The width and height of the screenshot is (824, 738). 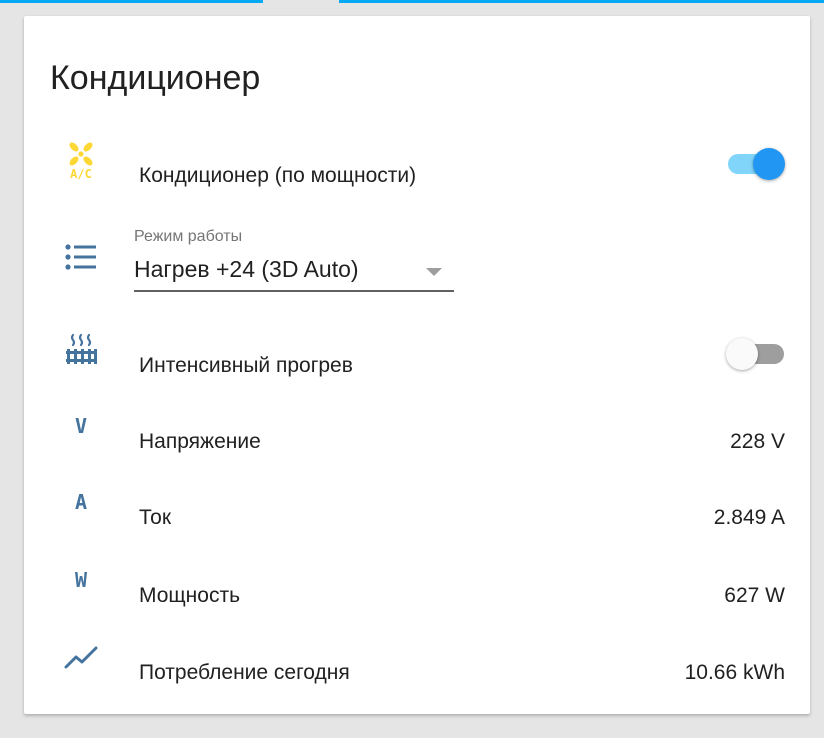 What do you see at coordinates (417, 502) in the screenshot?
I see `row-current: A Ток 2.849 A` at bounding box center [417, 502].